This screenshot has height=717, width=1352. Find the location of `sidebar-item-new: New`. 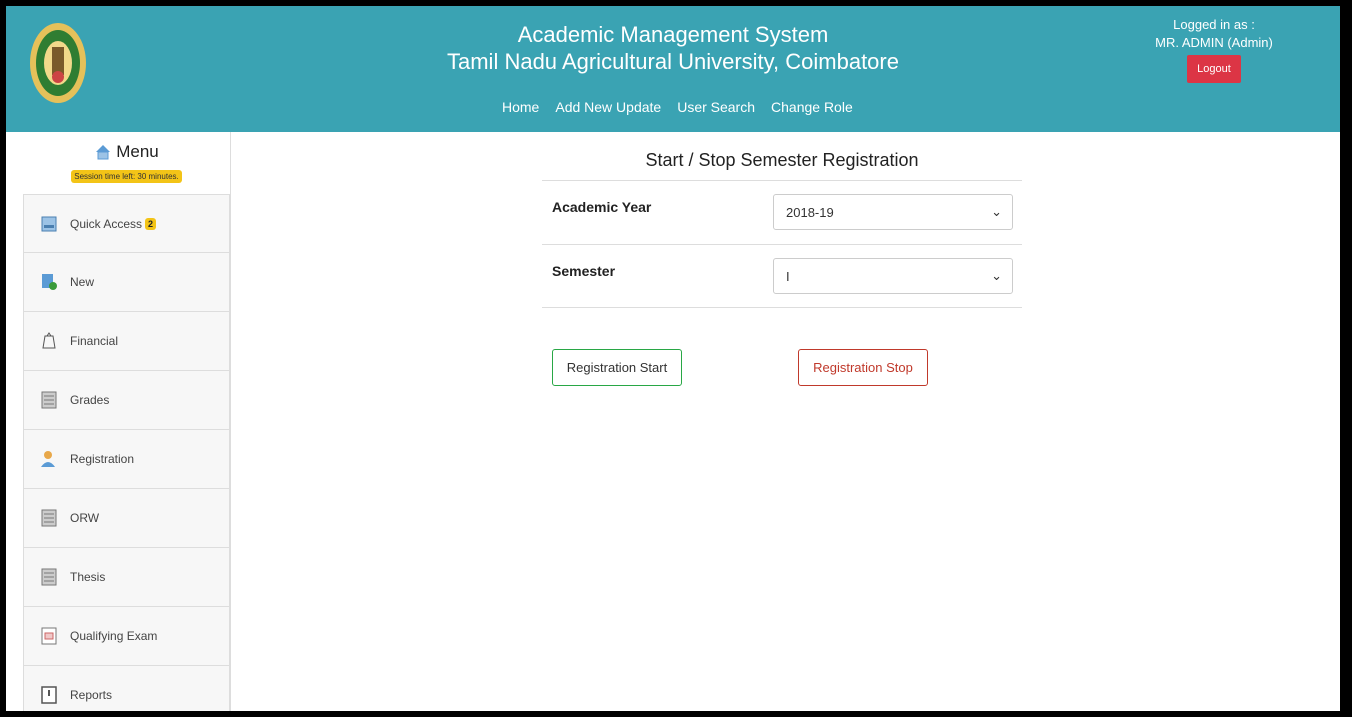

sidebar-item-new: New is located at coordinates (126, 282).